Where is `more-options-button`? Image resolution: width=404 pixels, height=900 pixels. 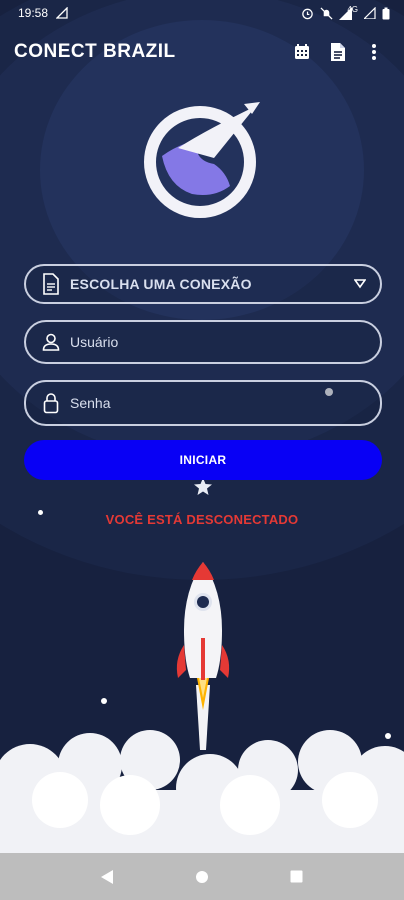 more-options-button is located at coordinates (374, 52).